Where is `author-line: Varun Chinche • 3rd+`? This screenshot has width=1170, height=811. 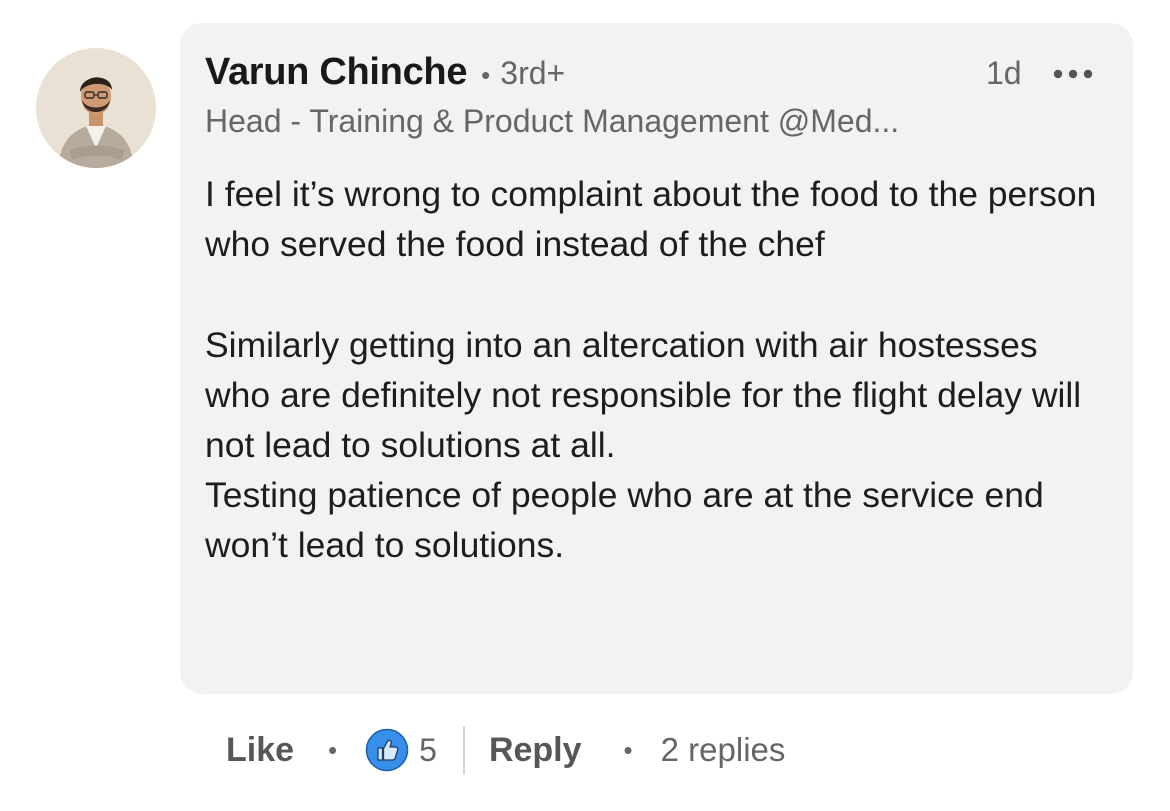 author-line: Varun Chinche • 3rd+ is located at coordinates (385, 72).